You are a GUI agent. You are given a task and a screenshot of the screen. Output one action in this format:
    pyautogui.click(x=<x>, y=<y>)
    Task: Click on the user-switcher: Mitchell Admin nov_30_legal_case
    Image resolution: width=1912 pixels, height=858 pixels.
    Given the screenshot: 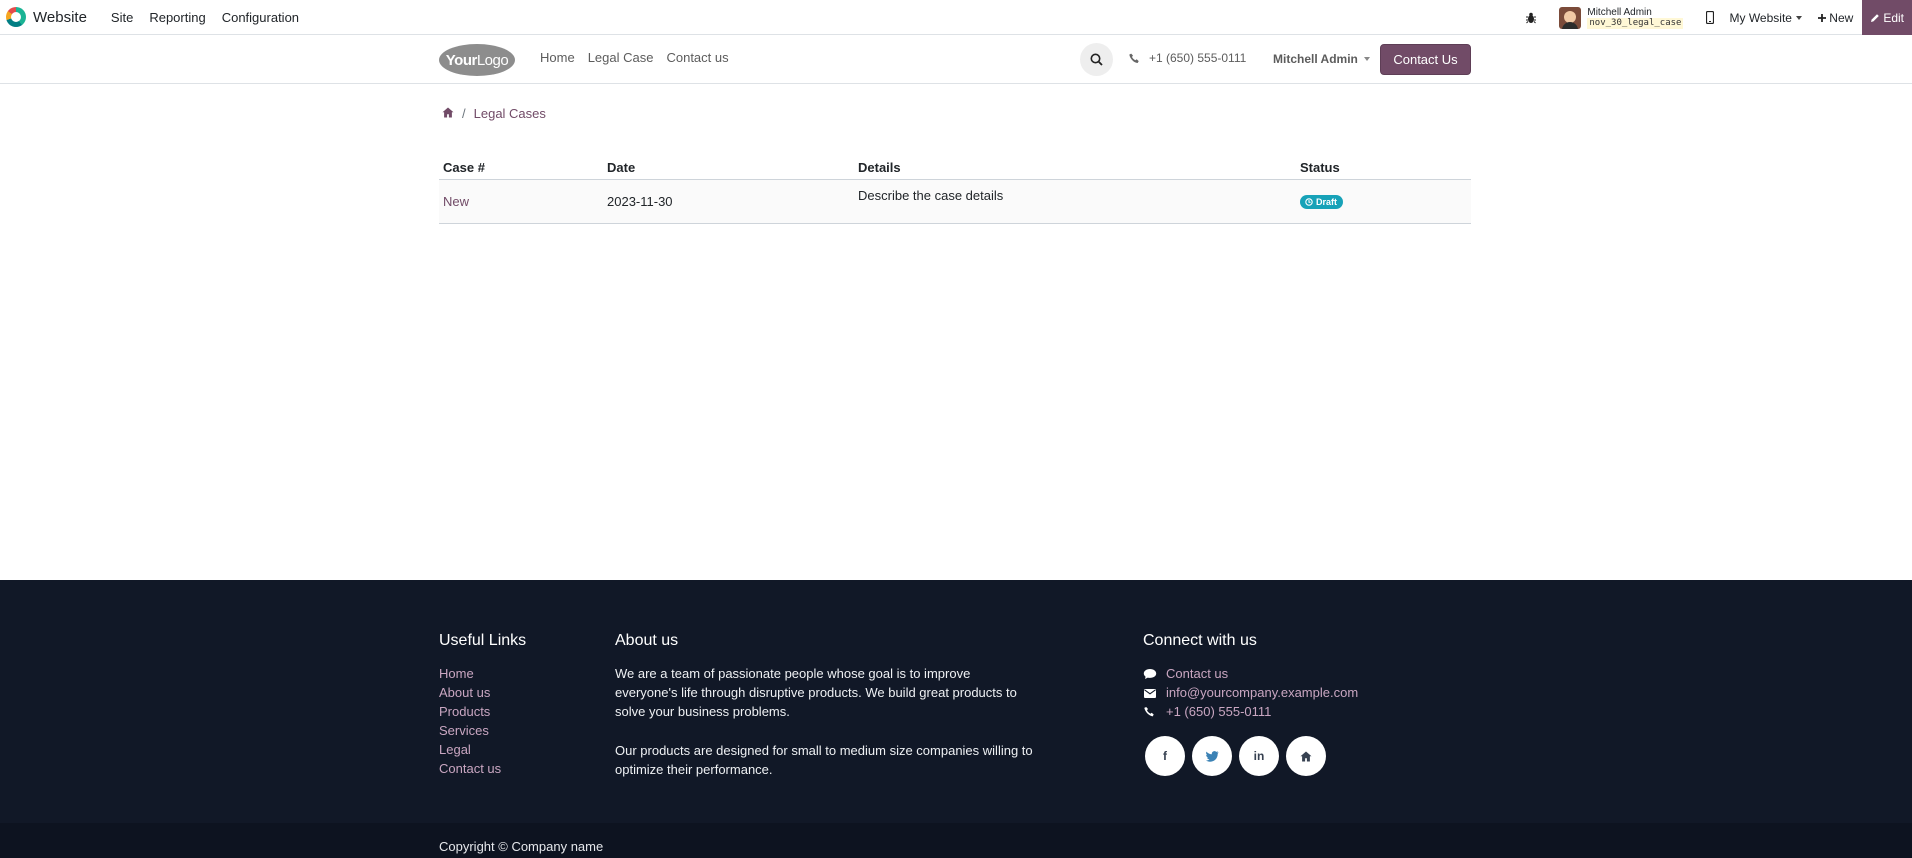 What is the action you would take?
    pyautogui.click(x=1621, y=17)
    